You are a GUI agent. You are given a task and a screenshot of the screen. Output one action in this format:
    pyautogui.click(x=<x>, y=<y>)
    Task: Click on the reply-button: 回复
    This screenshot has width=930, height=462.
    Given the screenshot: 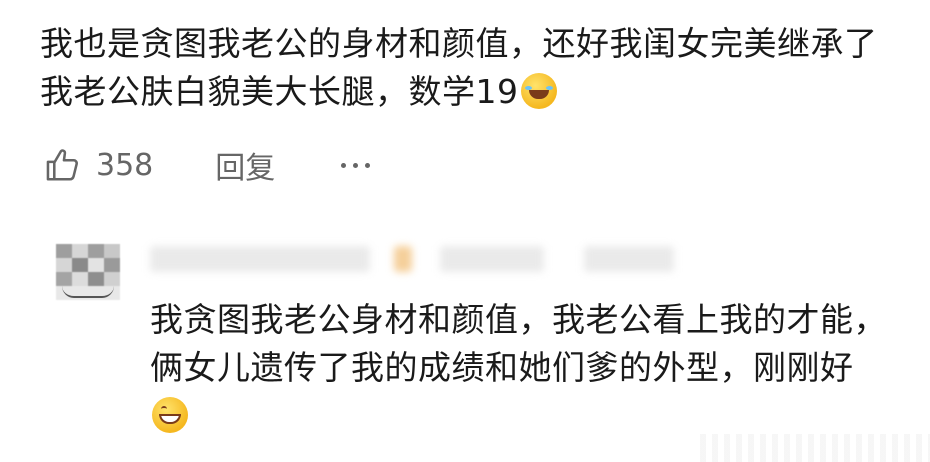 What is the action you would take?
    pyautogui.click(x=245, y=165)
    